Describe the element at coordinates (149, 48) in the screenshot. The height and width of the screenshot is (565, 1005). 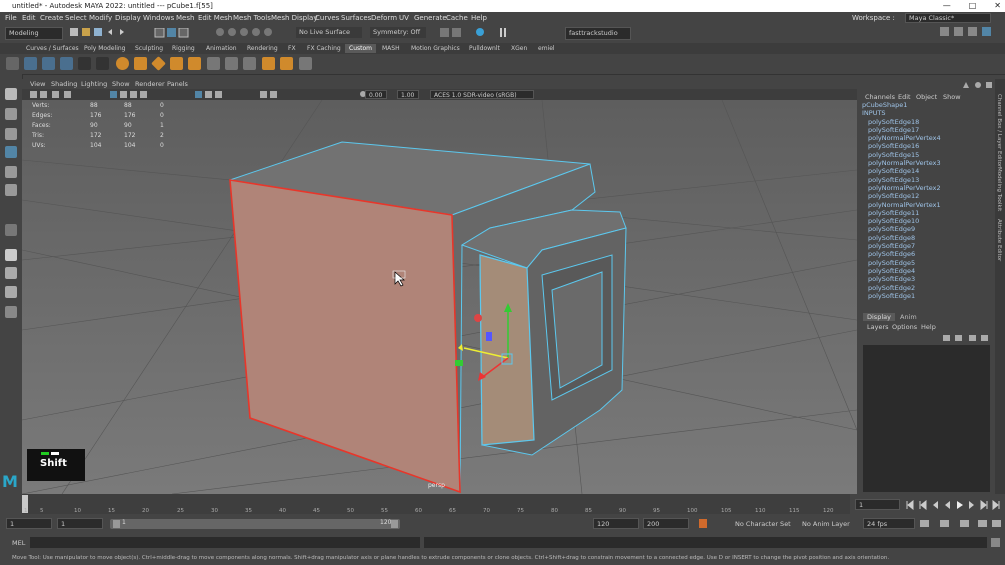
I see `shelf-tab-sculpting: Sculpting` at that location.